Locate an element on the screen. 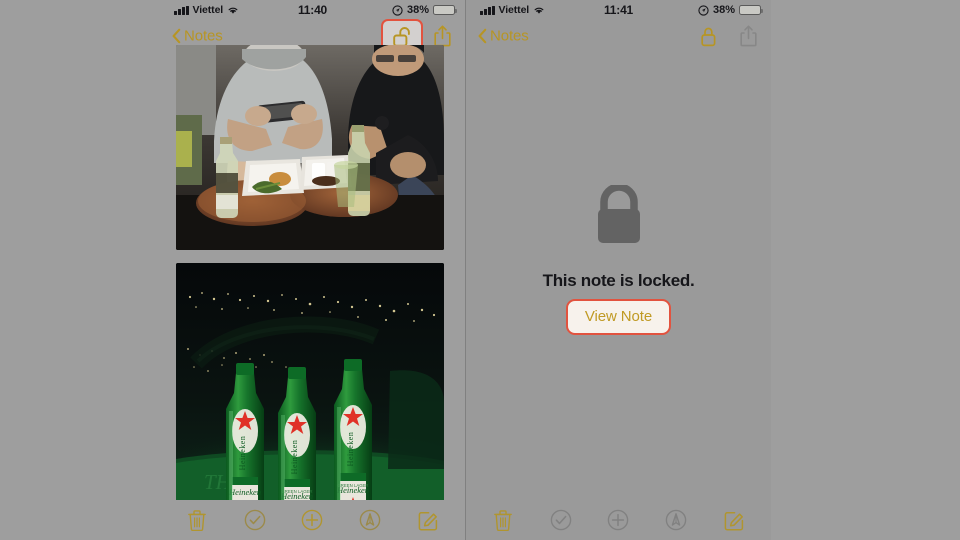 The image size is (960, 540). share-note-button is located at coordinates (748, 36).